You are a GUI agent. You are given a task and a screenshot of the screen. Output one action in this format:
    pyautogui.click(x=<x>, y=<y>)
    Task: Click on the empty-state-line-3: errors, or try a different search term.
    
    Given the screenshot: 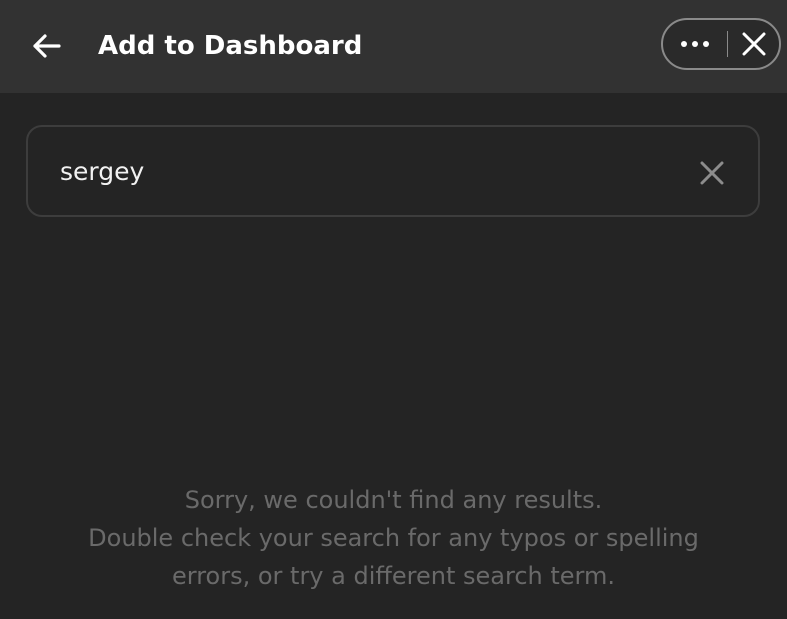 What is the action you would take?
    pyautogui.click(x=393, y=576)
    